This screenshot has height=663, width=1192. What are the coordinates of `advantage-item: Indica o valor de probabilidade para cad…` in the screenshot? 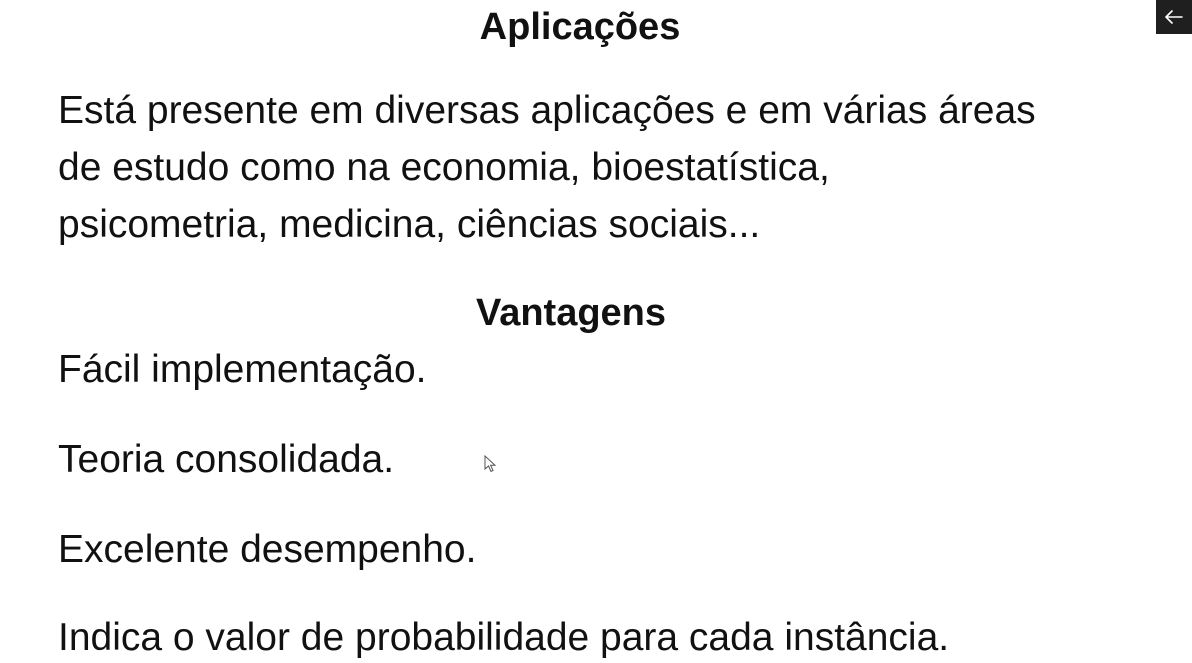 It's located at (504, 637).